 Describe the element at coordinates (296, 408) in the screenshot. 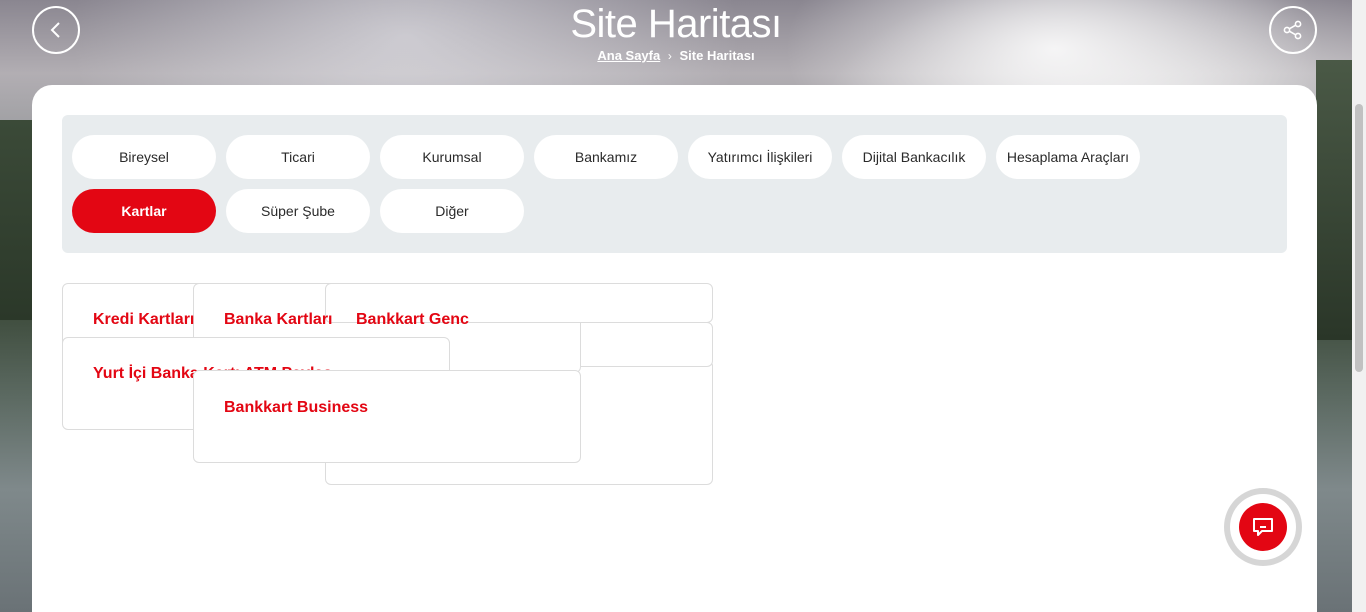

I see `link-bankkart-business: Bankkart Business` at that location.